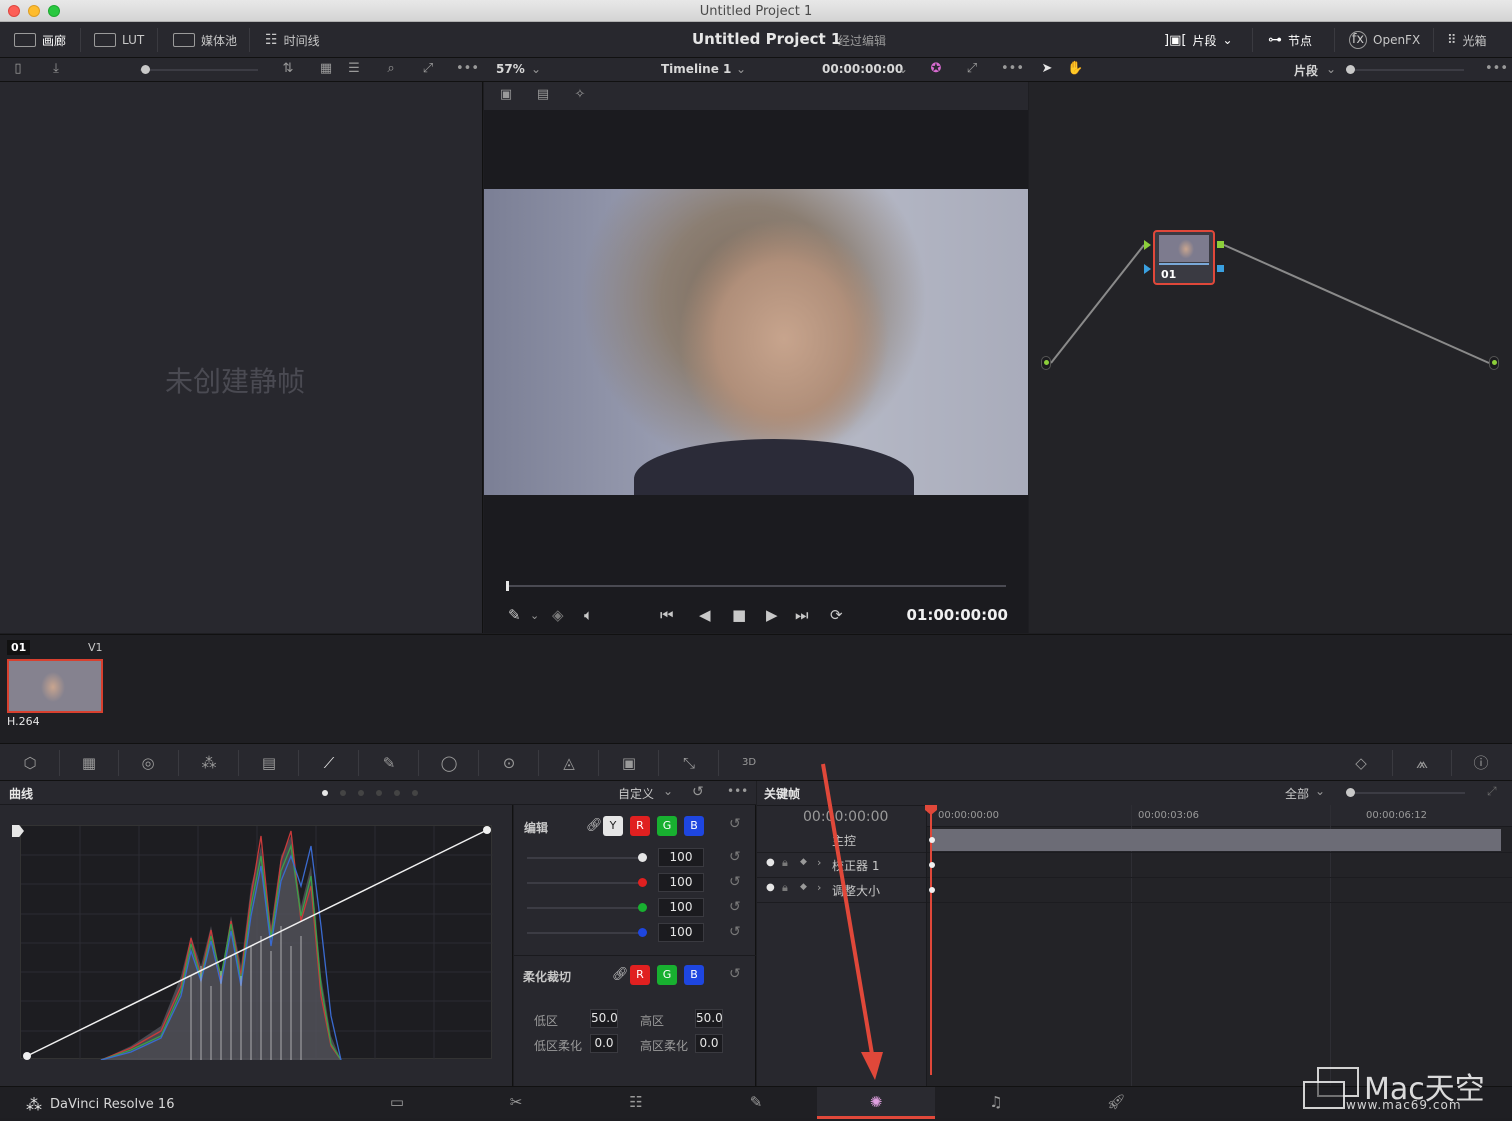  What do you see at coordinates (772, 615) in the screenshot?
I see `play-icon: ▶` at bounding box center [772, 615].